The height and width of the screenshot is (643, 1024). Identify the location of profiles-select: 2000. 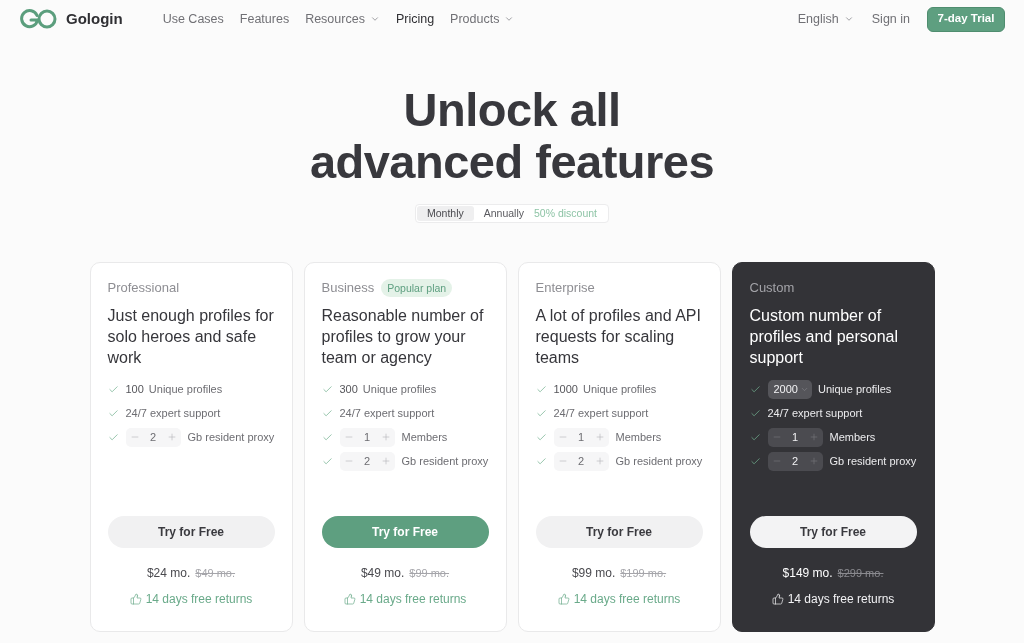
(789, 389).